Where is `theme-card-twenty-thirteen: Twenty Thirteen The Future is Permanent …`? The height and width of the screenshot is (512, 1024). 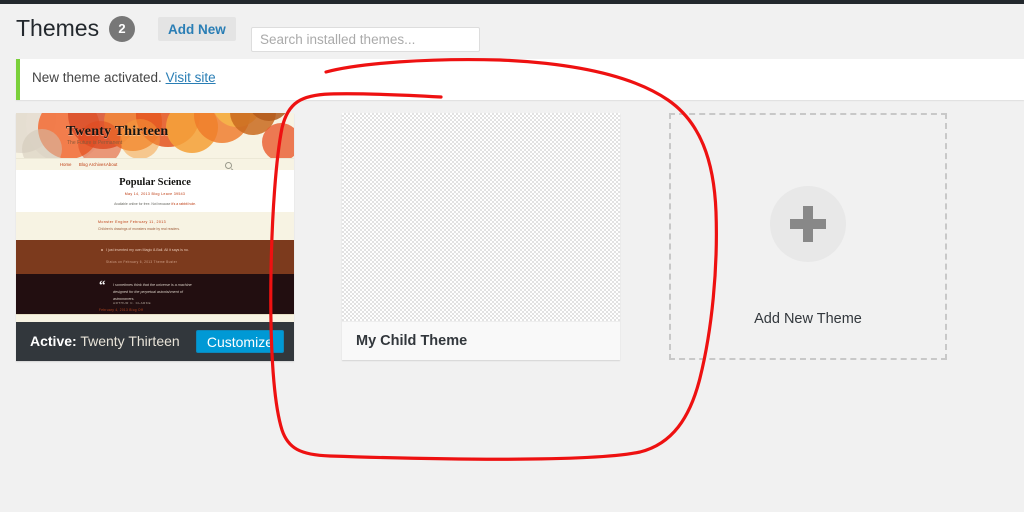
theme-card-twenty-thirteen: Twenty Thirteen The Future is Permanent … is located at coordinates (155, 237).